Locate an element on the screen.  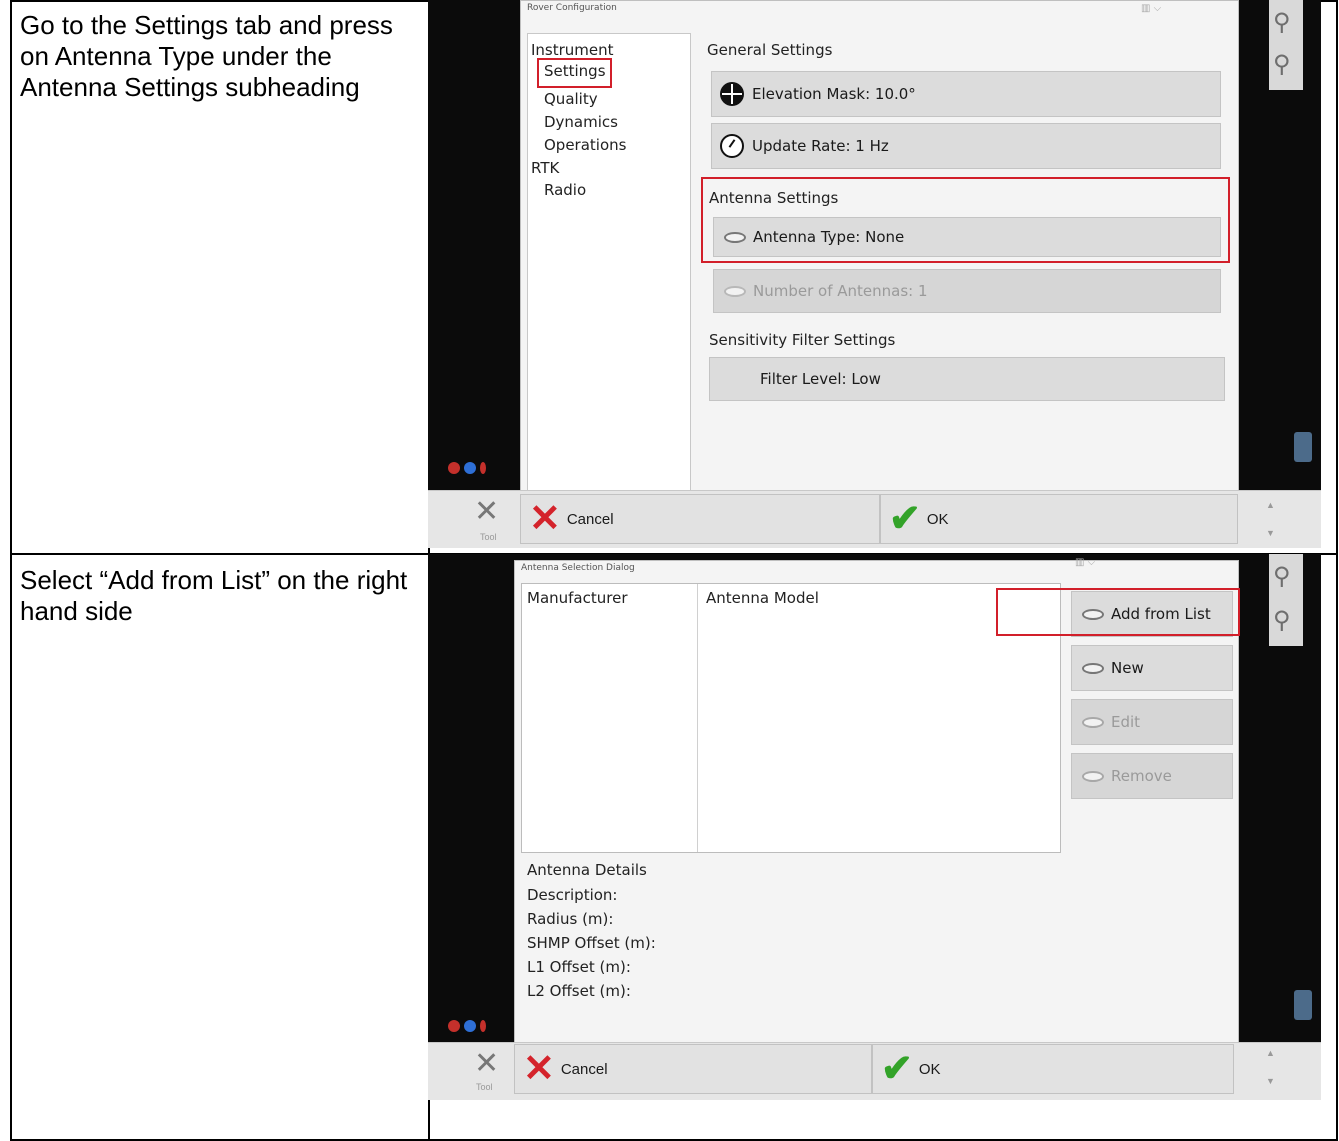
antenna-model-column-header: Antenna Model is located at coordinates (762, 598).